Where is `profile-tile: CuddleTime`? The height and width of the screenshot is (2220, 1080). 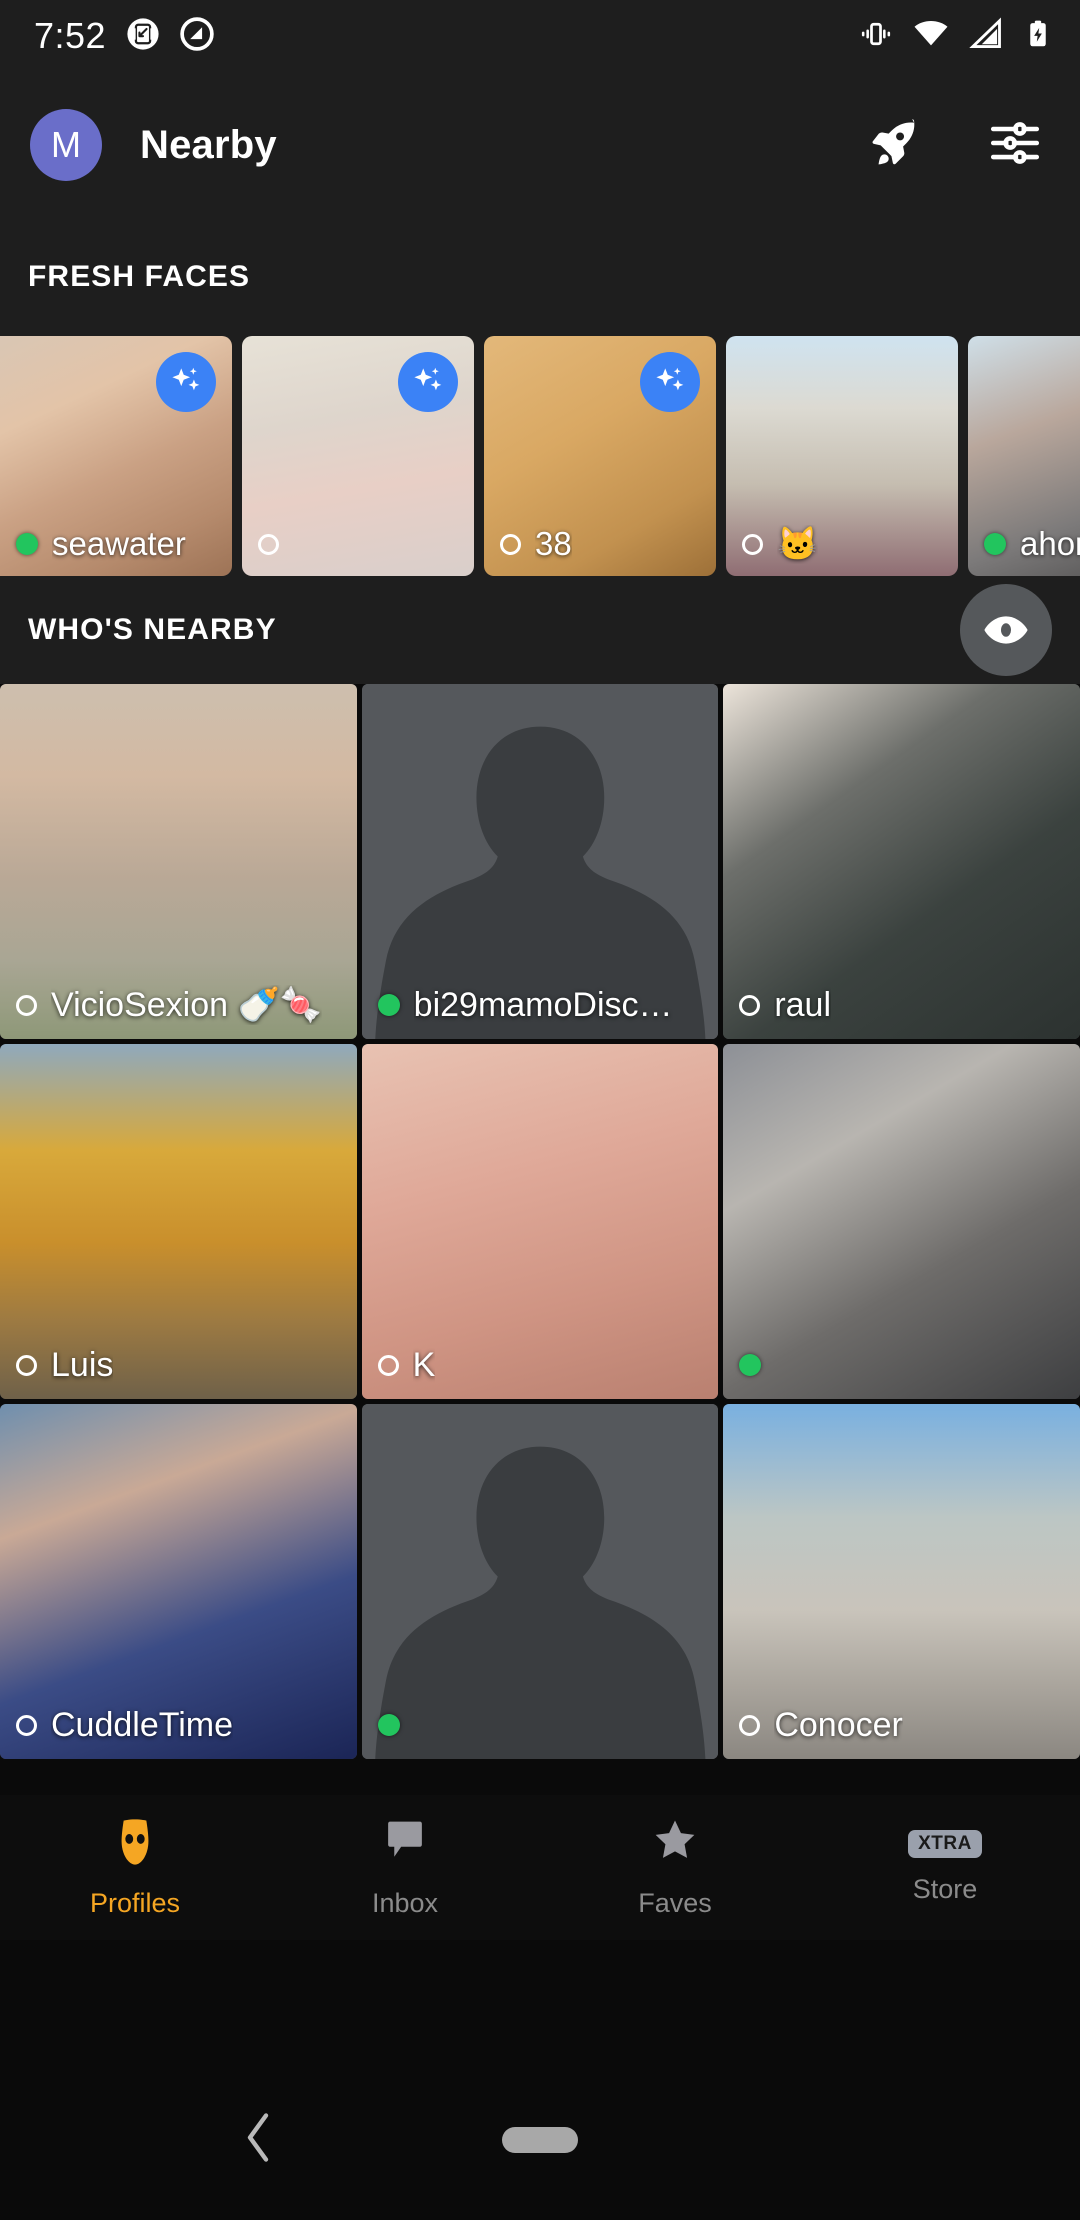
profile-tile: CuddleTime is located at coordinates (178, 1581).